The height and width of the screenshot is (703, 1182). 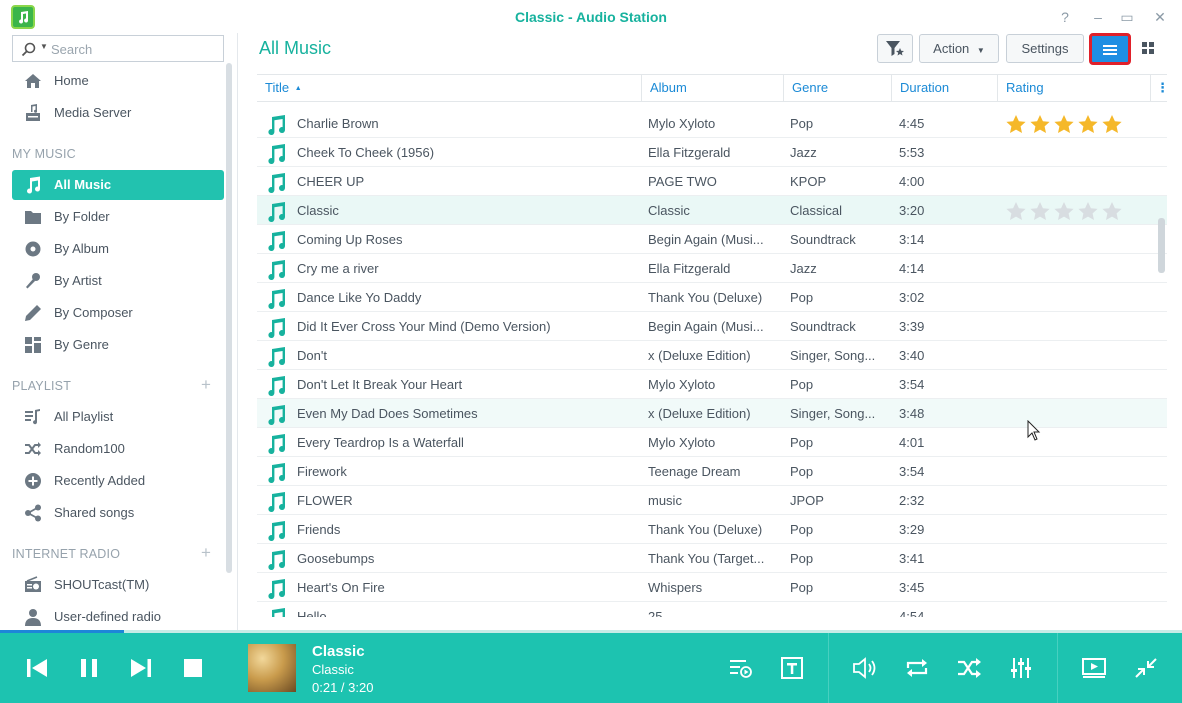 I want to click on grid-view-button, so click(x=1148, y=48).